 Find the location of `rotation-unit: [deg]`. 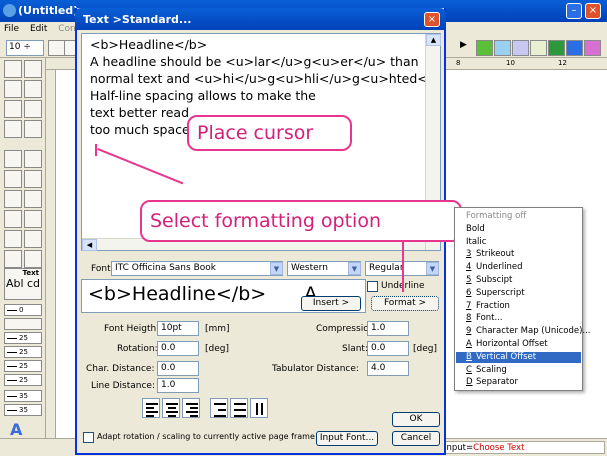

rotation-unit: [deg] is located at coordinates (217, 349).